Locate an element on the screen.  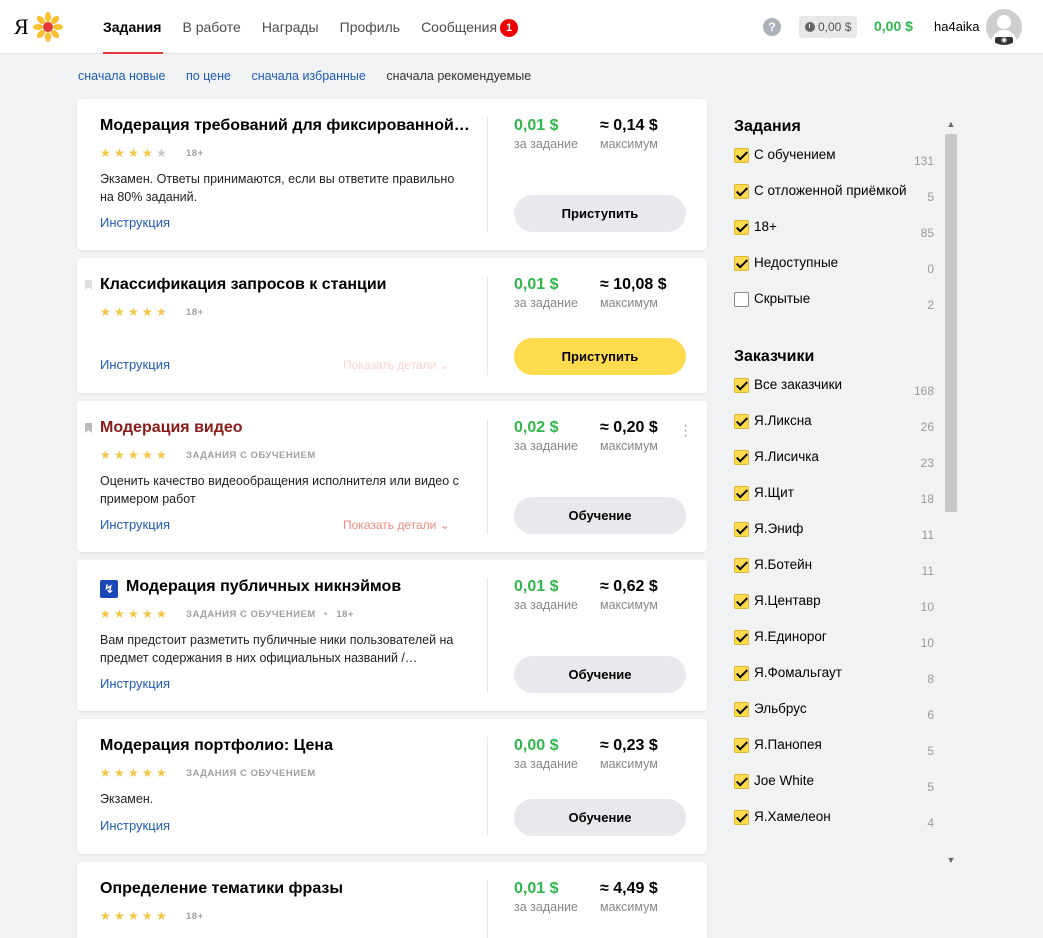
checkbox-unchecked is located at coordinates (741, 299).